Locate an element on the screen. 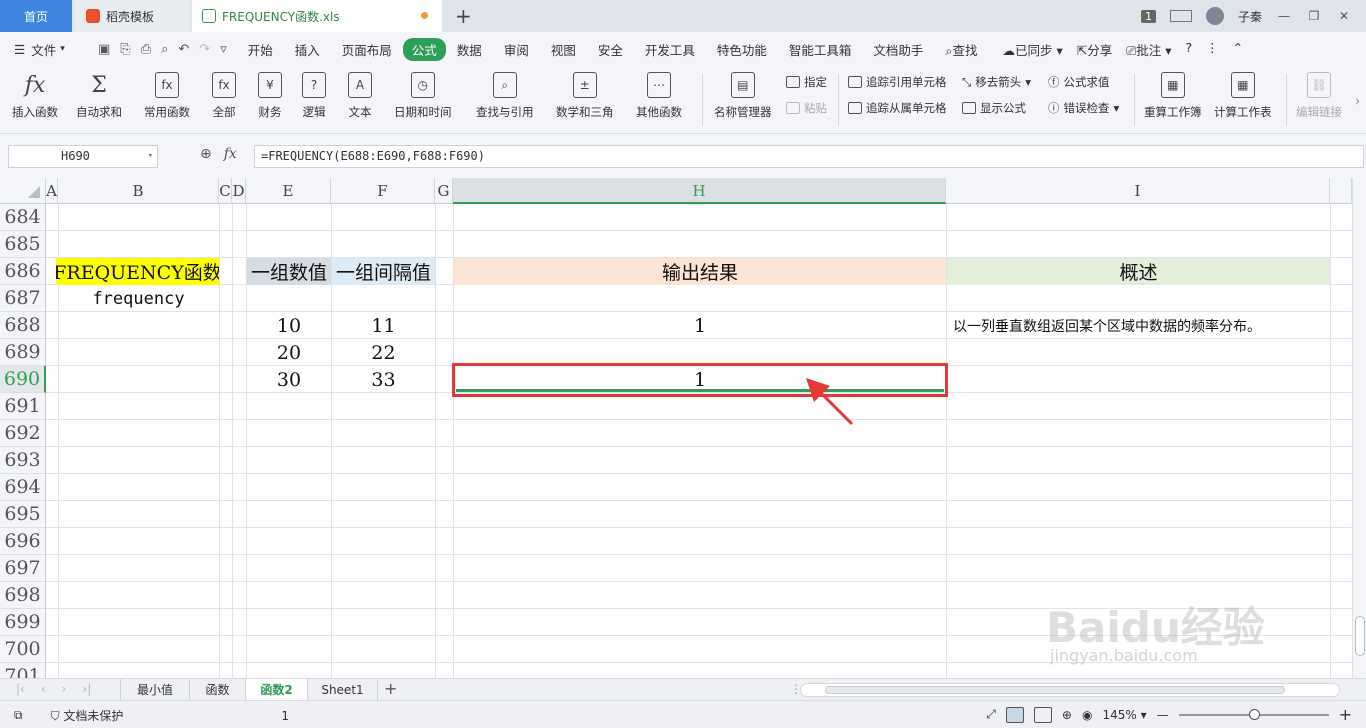  cell-E689: 20 is located at coordinates (289, 352).